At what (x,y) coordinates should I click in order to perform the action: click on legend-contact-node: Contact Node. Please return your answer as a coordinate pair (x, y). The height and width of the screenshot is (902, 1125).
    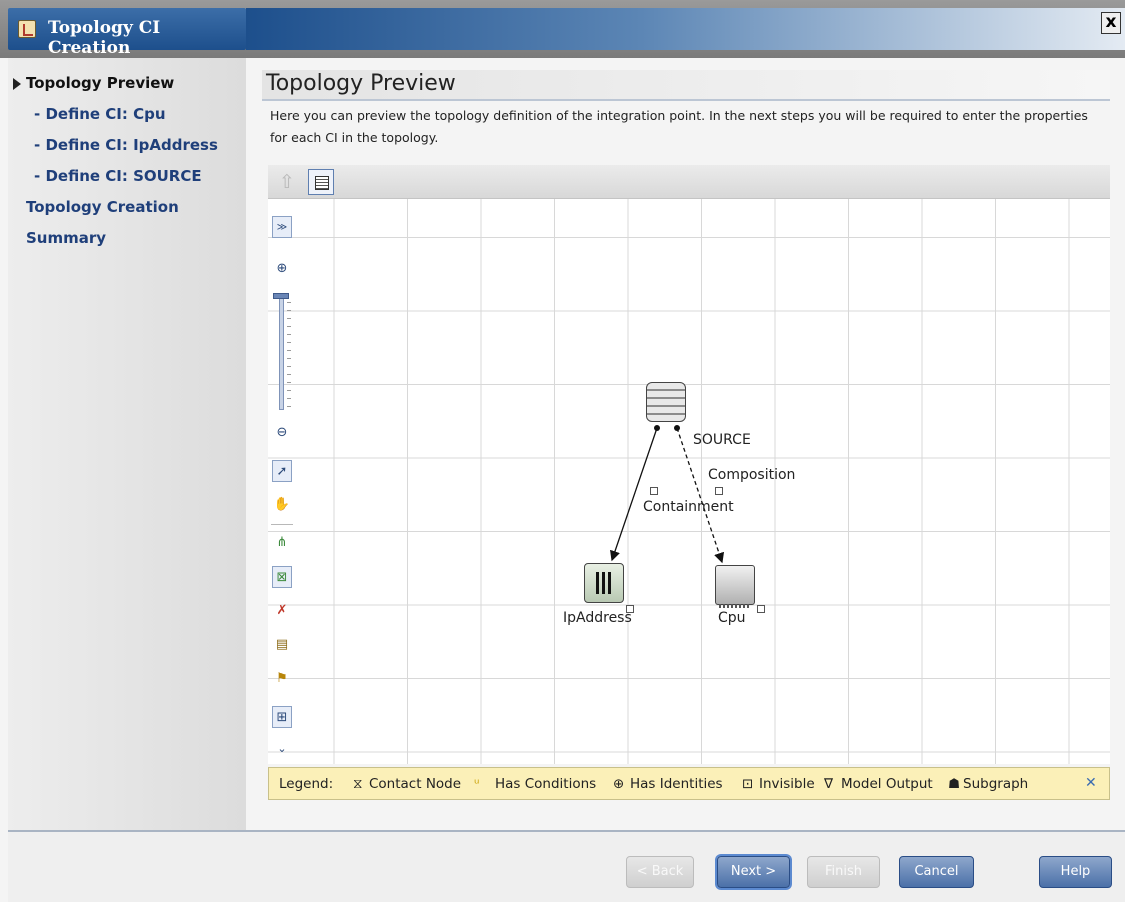
    Looking at the image, I should click on (415, 784).